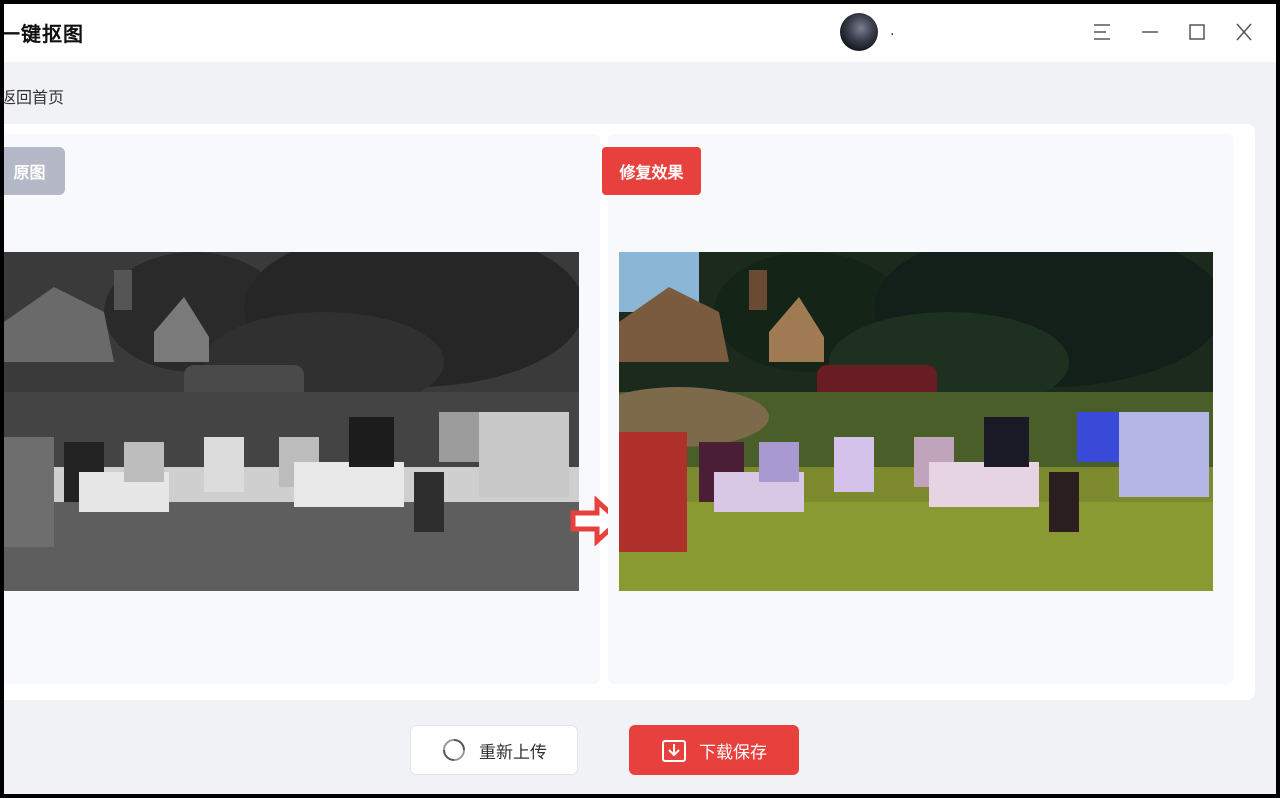 The height and width of the screenshot is (798, 1280). What do you see at coordinates (513, 752) in the screenshot?
I see `reupload-label: 重新上传` at bounding box center [513, 752].